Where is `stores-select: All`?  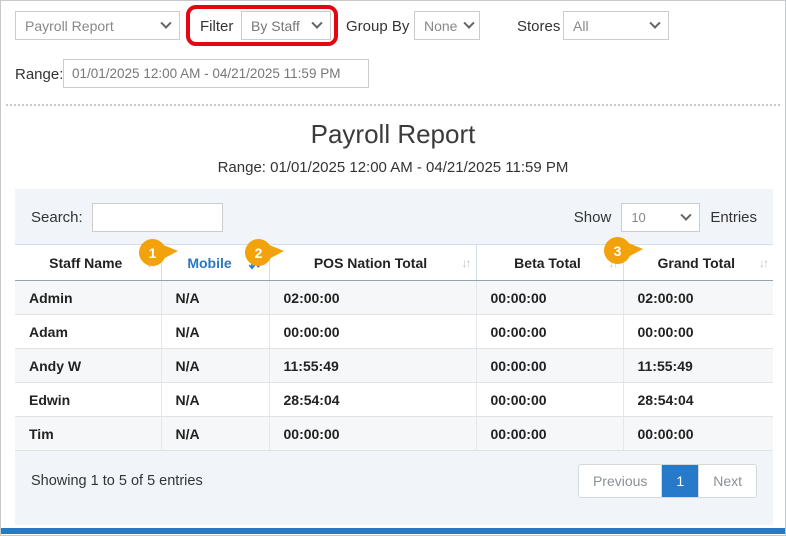 stores-select: All is located at coordinates (616, 25).